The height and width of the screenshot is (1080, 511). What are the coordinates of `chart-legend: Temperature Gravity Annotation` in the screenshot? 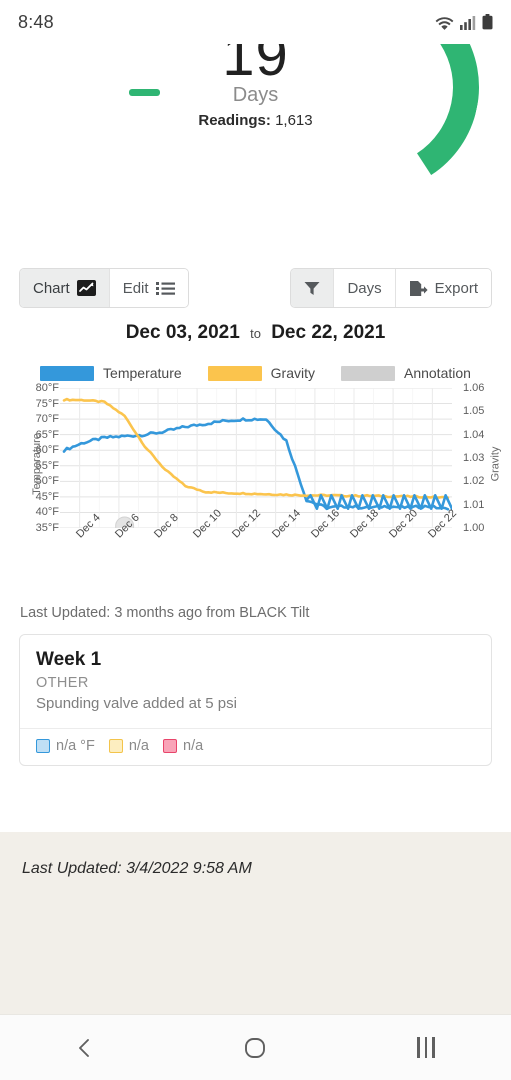 It's located at (255, 373).